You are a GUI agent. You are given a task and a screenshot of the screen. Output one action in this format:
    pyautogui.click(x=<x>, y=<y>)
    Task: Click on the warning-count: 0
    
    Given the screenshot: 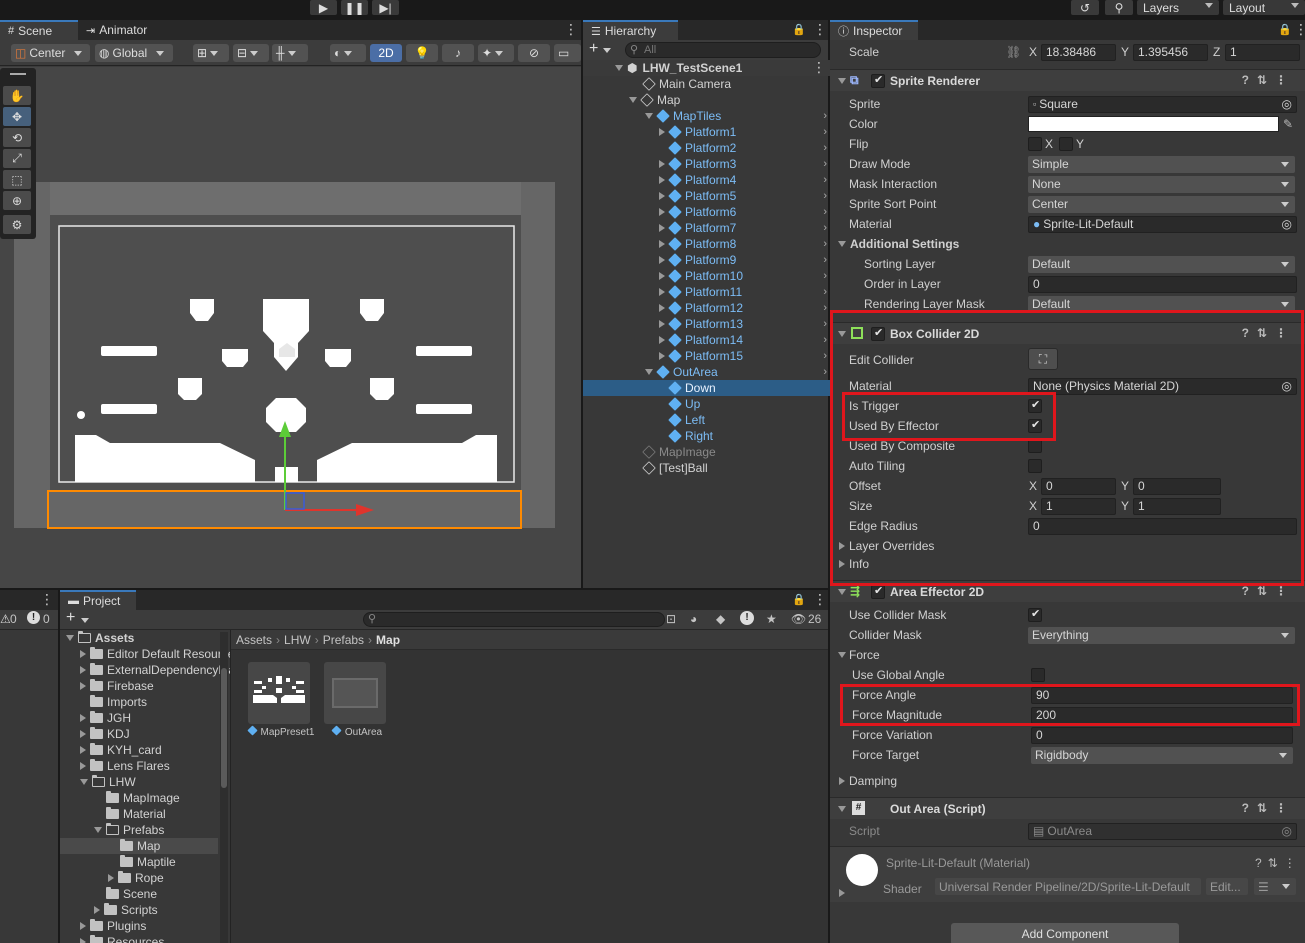 What is the action you would take?
    pyautogui.click(x=13, y=619)
    